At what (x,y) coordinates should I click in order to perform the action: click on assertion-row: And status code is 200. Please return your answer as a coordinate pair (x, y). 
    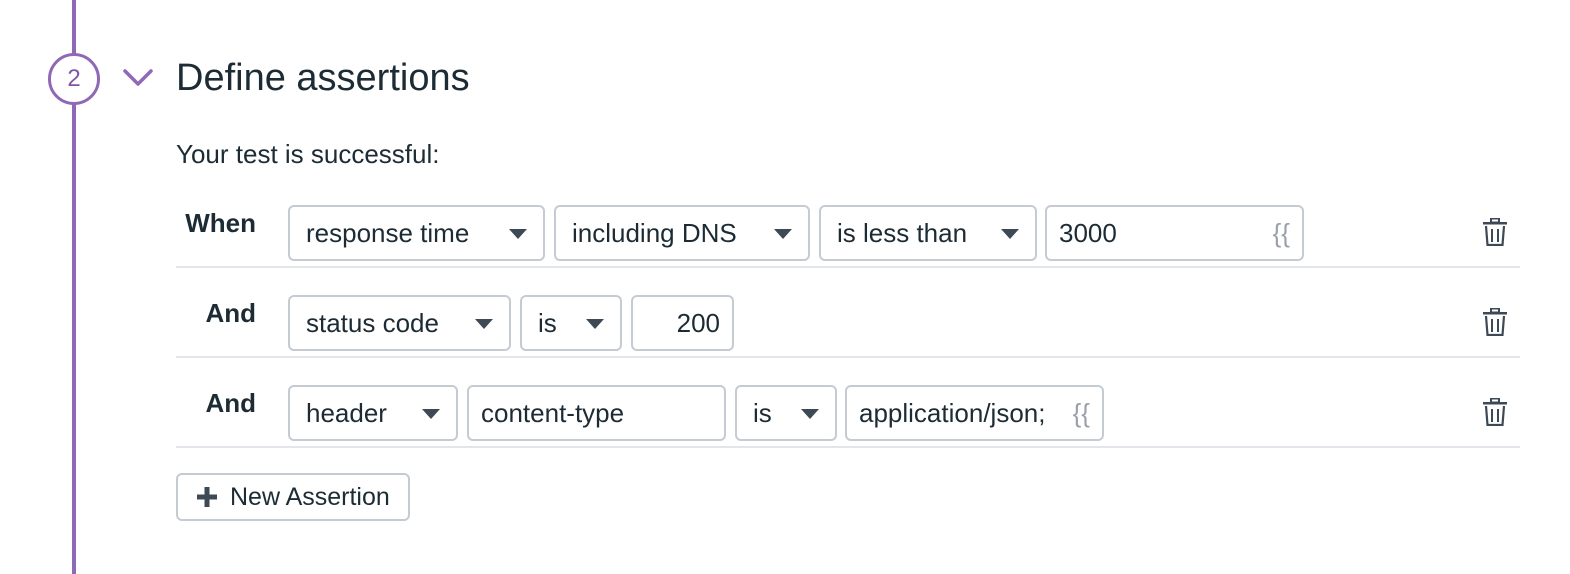
    Looking at the image, I should click on (848, 313).